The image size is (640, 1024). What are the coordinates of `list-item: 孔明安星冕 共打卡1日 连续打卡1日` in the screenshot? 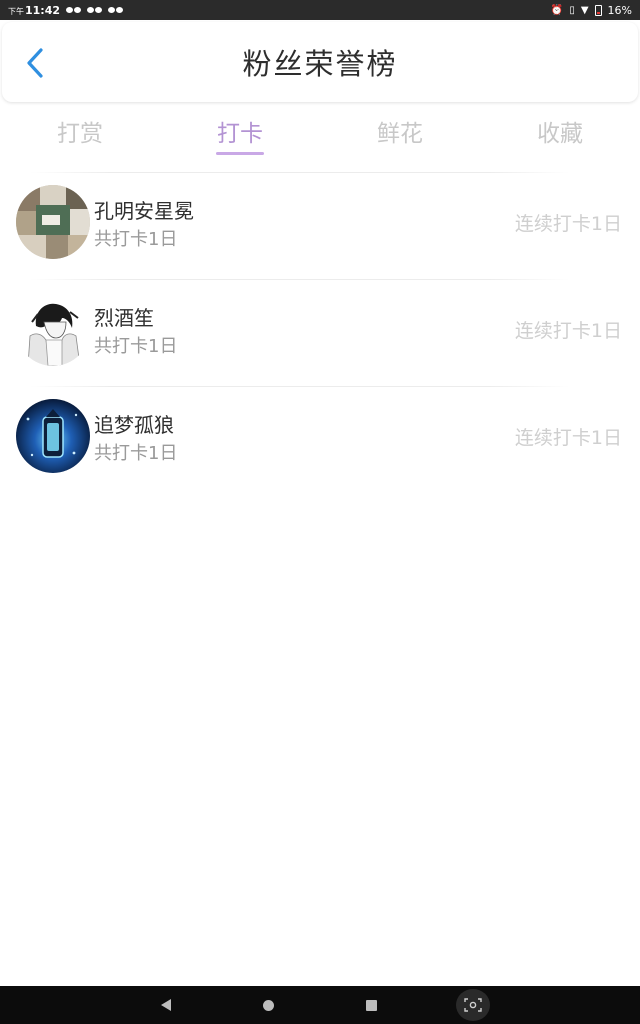 It's located at (320, 226).